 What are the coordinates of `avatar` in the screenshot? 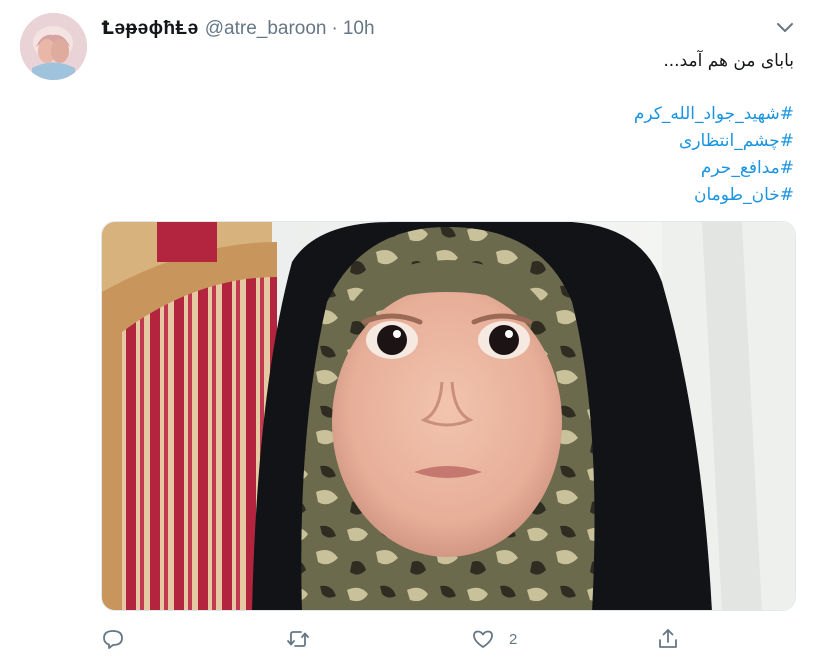 It's located at (53, 46).